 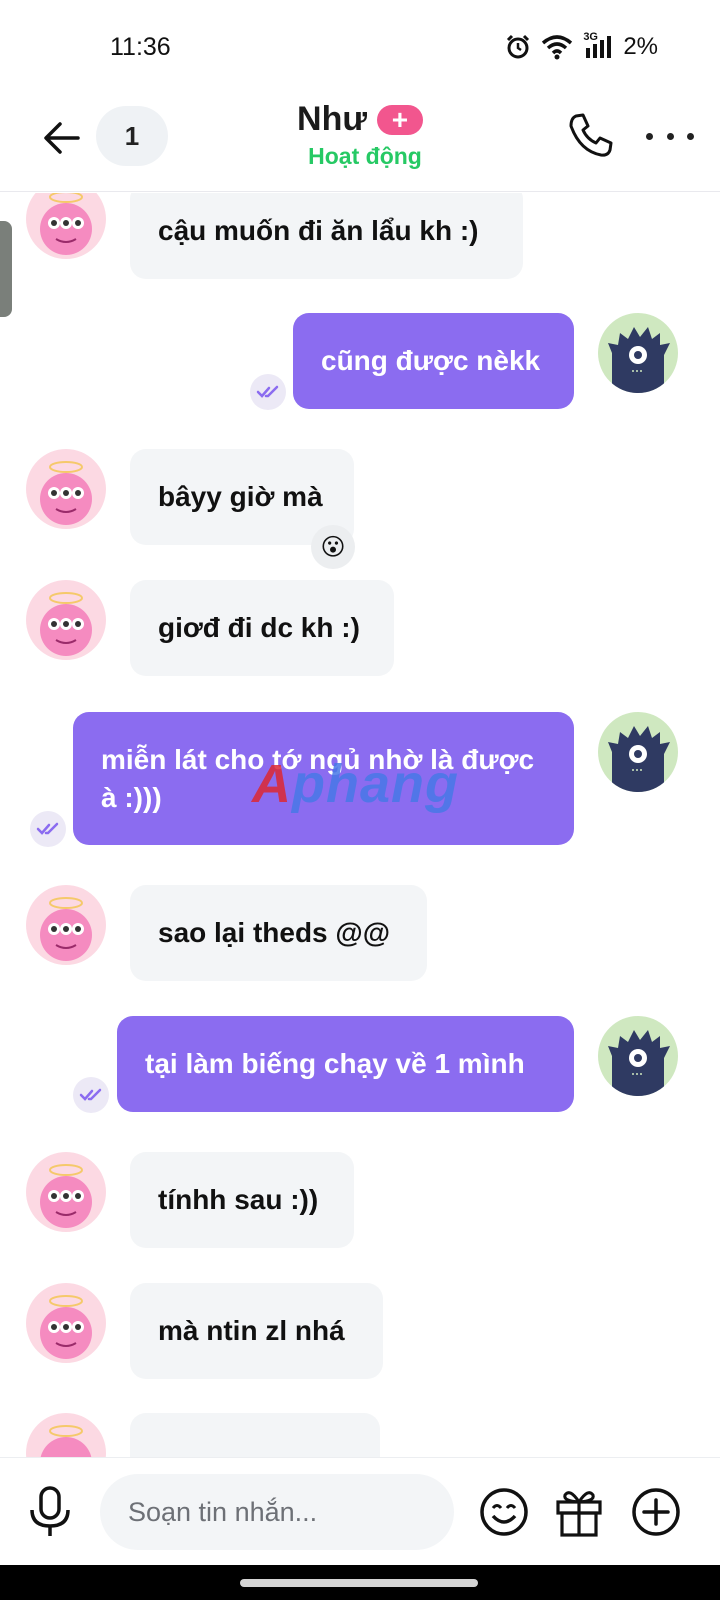 I want to click on status-time: 11:36, so click(x=140, y=47).